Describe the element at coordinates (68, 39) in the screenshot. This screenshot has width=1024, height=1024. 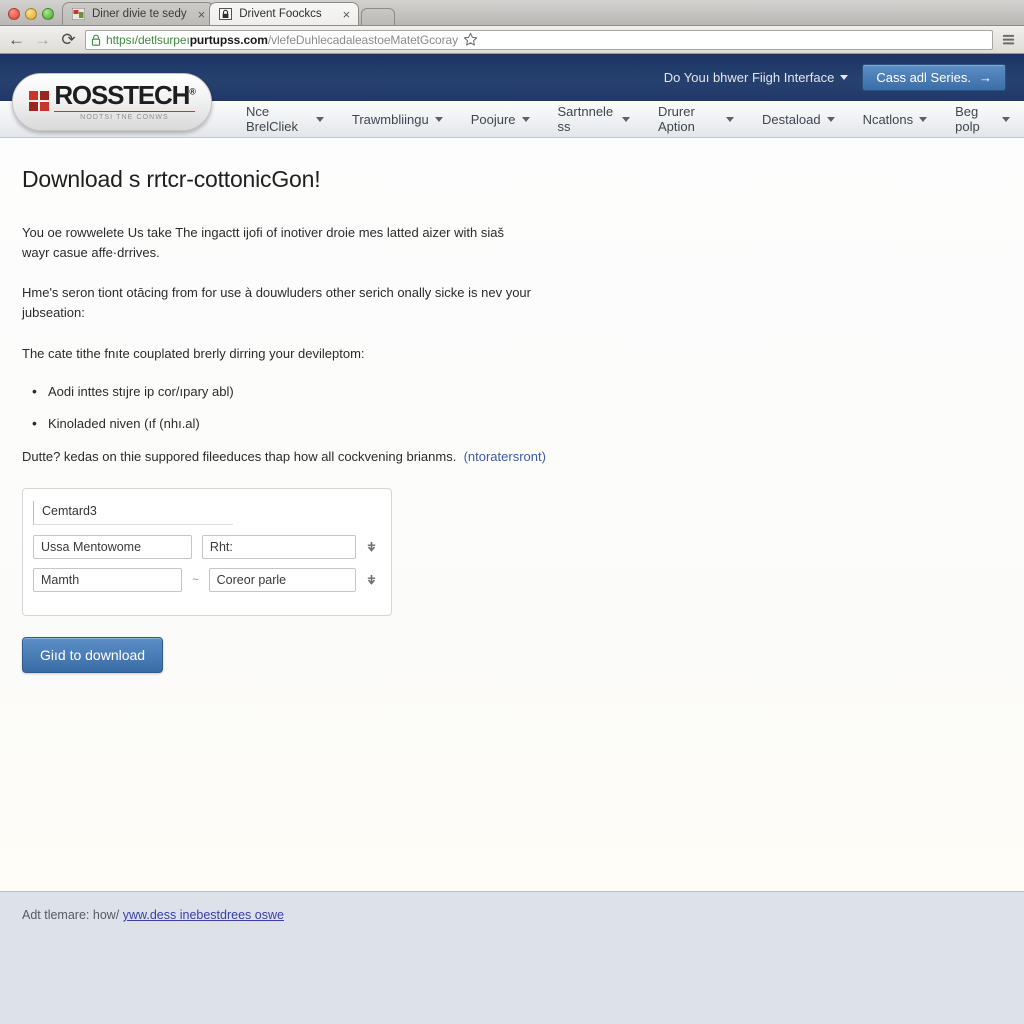
I see `reload-button: ⟳` at that location.